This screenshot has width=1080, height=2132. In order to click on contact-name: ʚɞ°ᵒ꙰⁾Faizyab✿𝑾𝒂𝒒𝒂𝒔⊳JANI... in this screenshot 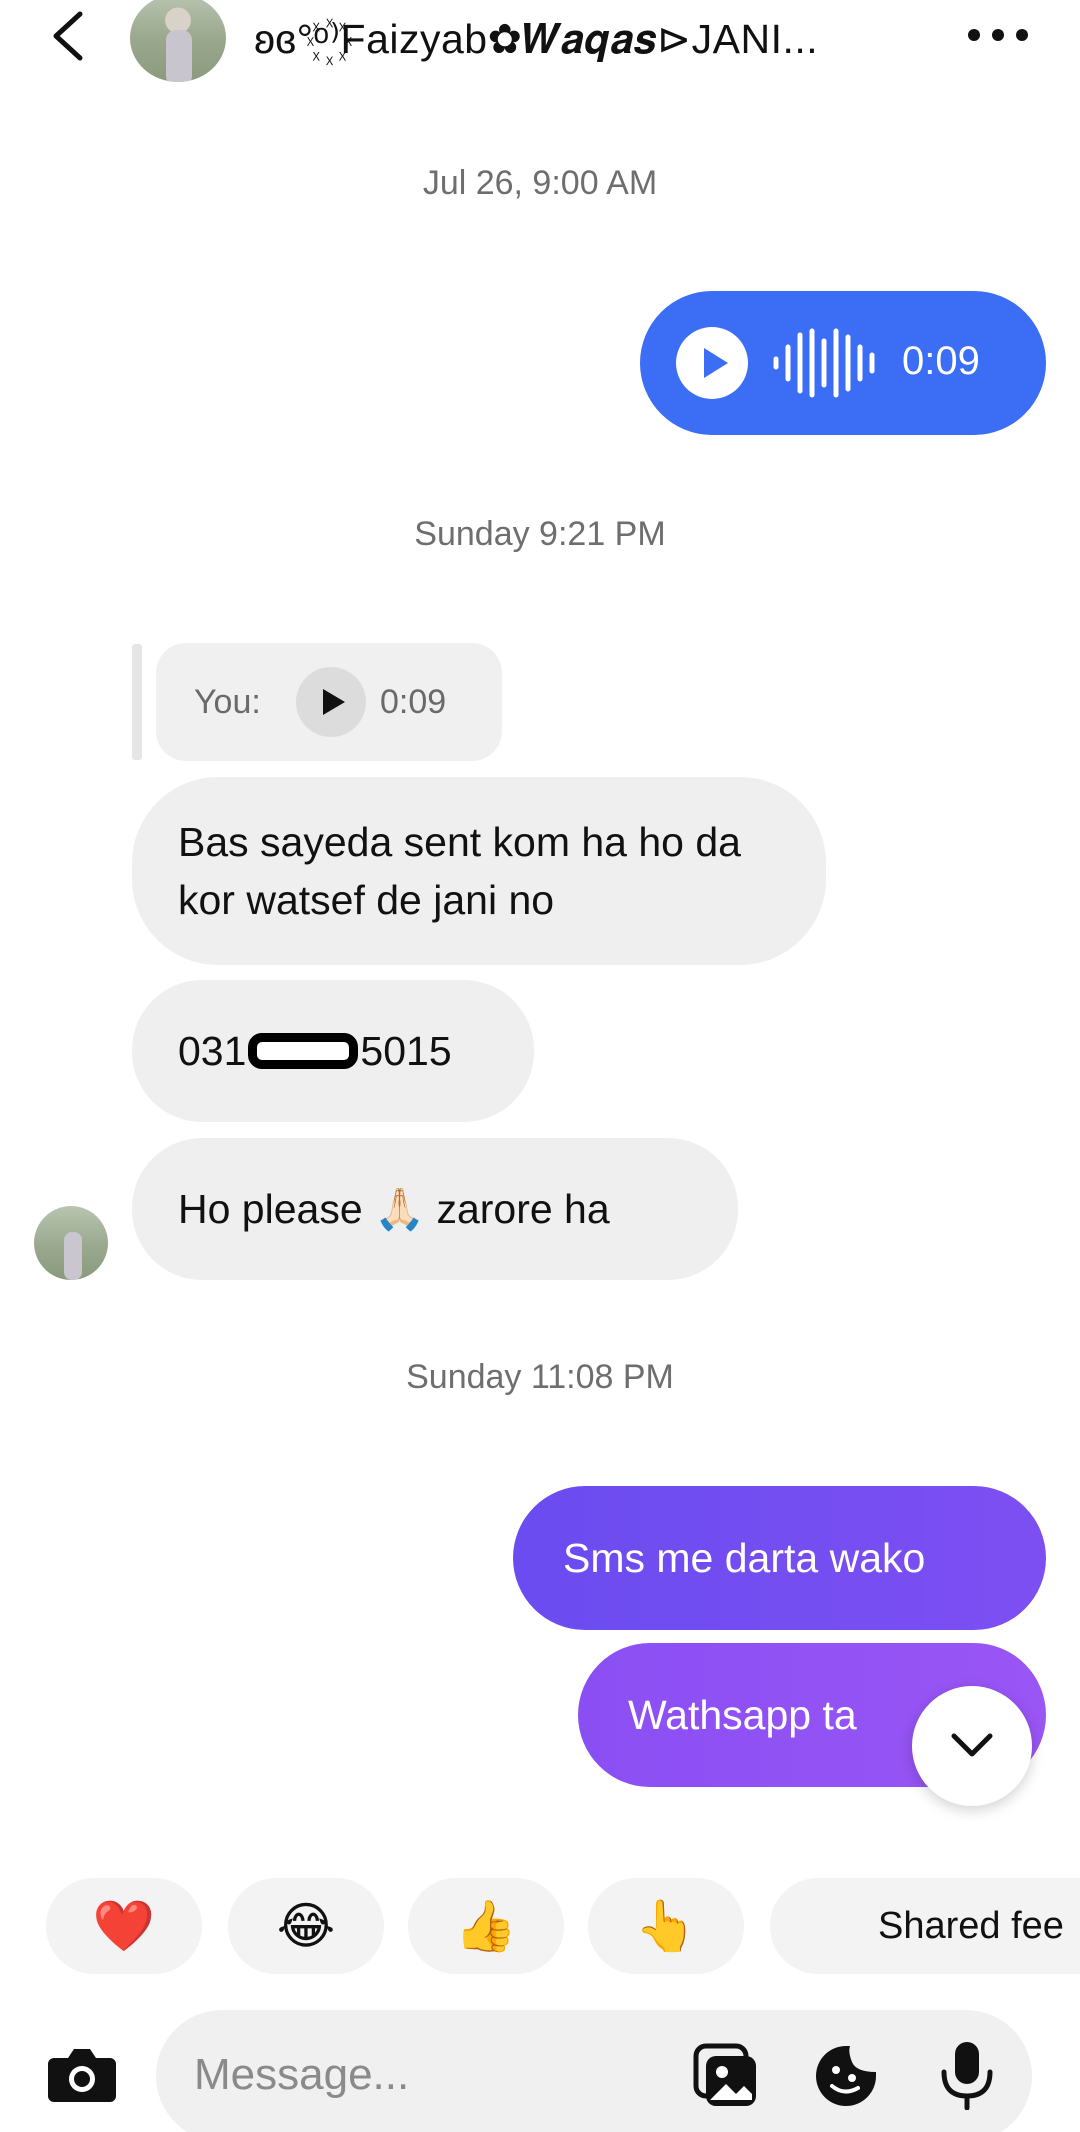, I will do `click(584, 38)`.